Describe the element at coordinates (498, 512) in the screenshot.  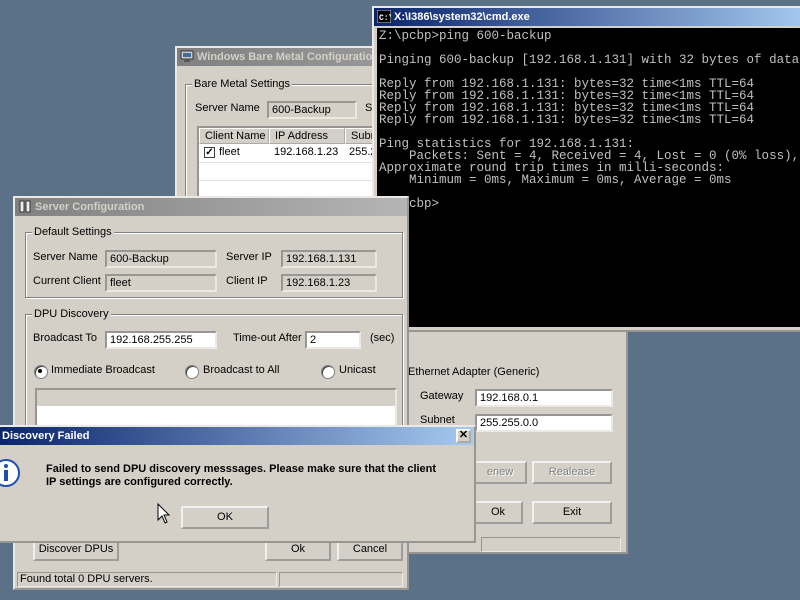
I see `bm-ok-button: Ok` at that location.